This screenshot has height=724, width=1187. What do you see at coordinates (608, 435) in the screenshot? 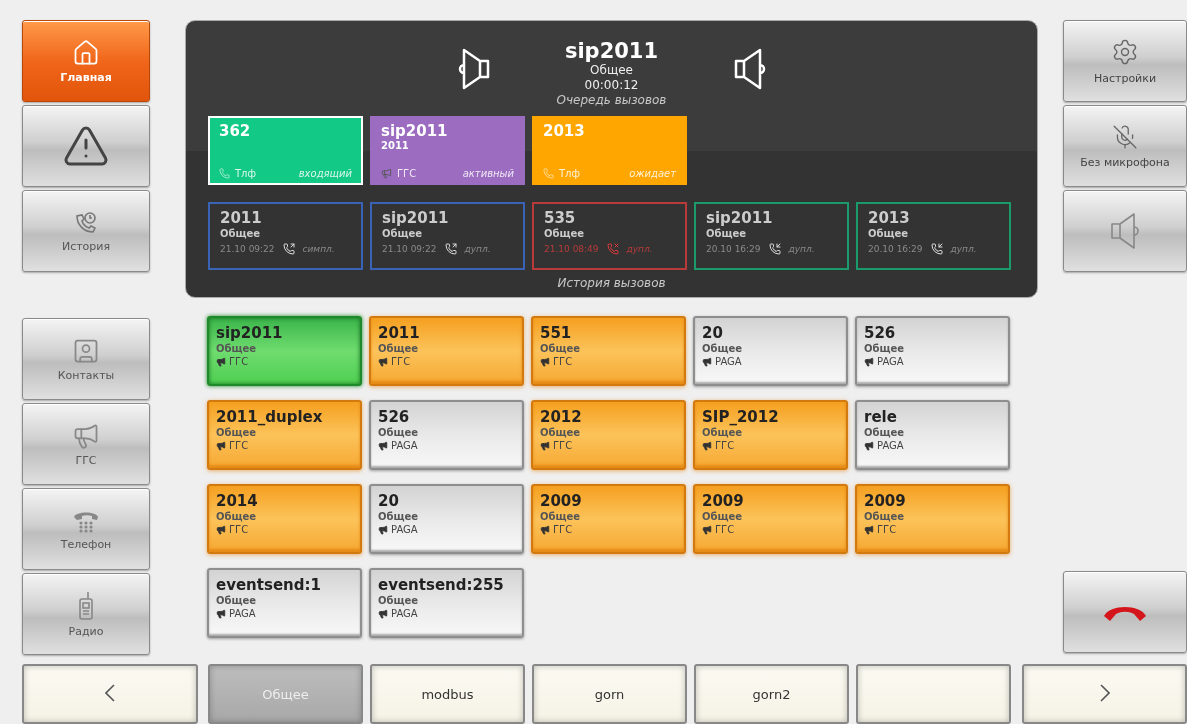
I see `contact-tile: 2012 Общее ГГС` at bounding box center [608, 435].